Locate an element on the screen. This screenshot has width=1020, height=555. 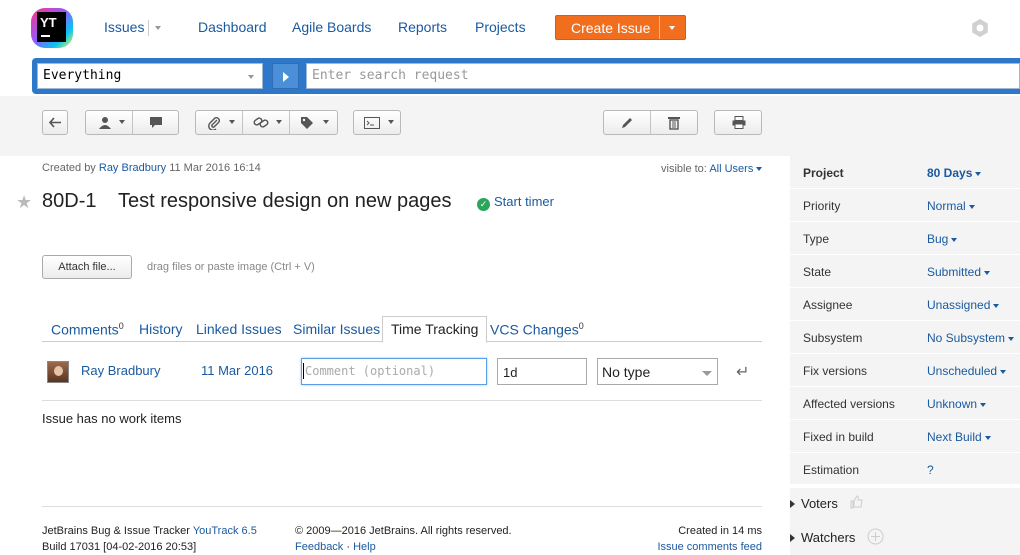
field-value: Bug is located at coordinates (942, 239).